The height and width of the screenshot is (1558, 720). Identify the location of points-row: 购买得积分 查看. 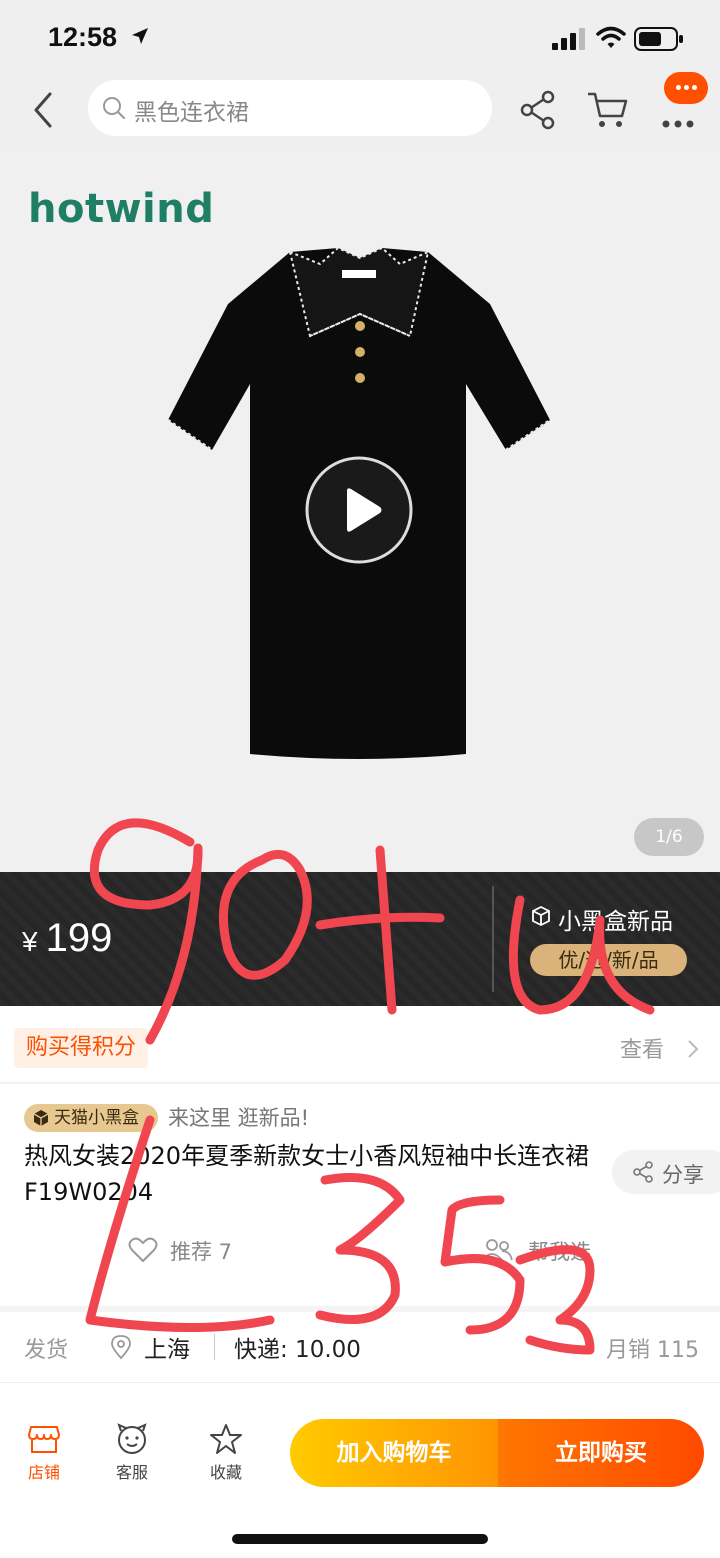
(360, 1044).